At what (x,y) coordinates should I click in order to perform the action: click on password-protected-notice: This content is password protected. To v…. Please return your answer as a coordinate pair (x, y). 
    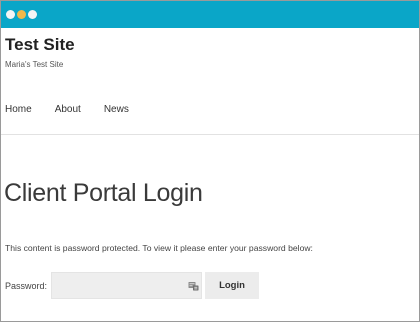
    Looking at the image, I should click on (159, 248).